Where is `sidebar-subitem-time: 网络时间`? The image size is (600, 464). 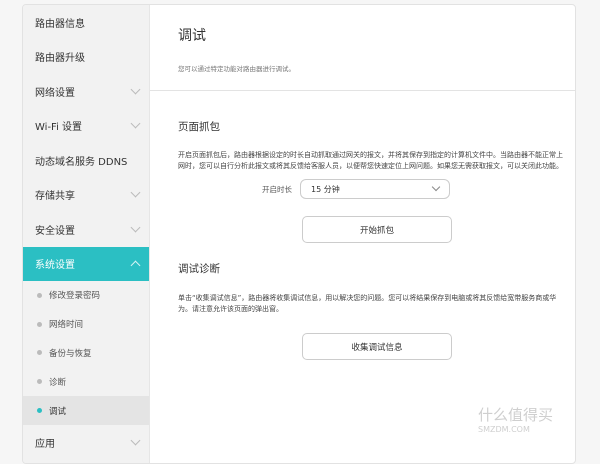
sidebar-subitem-time: 网络时间 is located at coordinates (86, 324).